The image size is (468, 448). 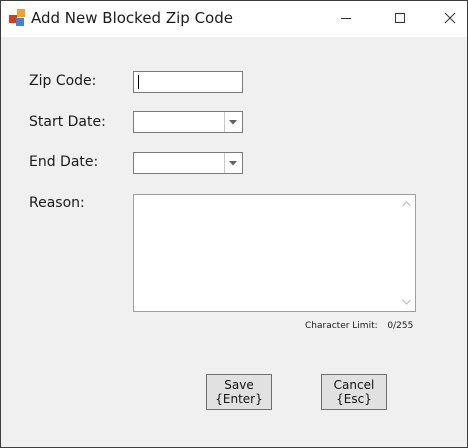 What do you see at coordinates (188, 163) in the screenshot?
I see `end-date-picker` at bounding box center [188, 163].